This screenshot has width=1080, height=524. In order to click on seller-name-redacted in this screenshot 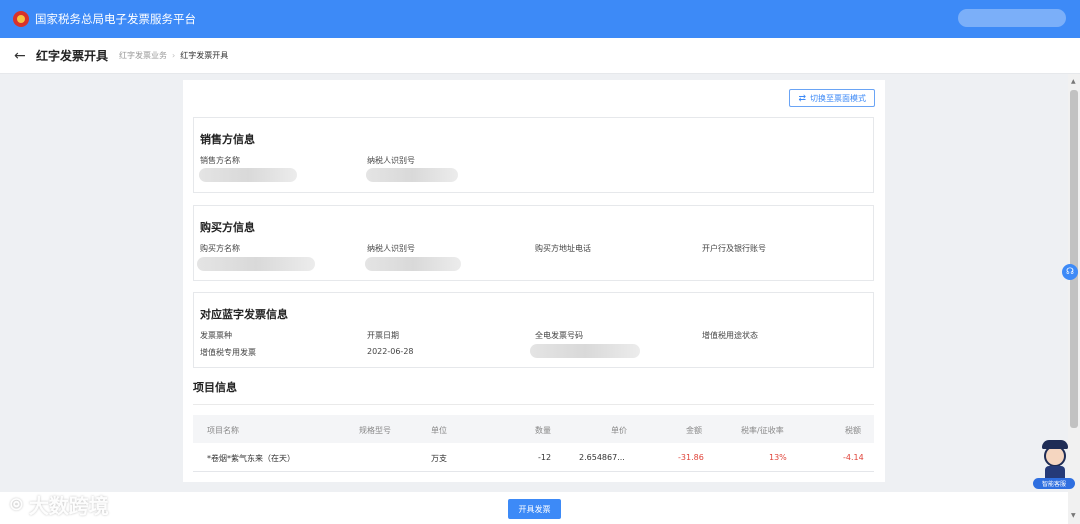, I will do `click(248, 175)`.